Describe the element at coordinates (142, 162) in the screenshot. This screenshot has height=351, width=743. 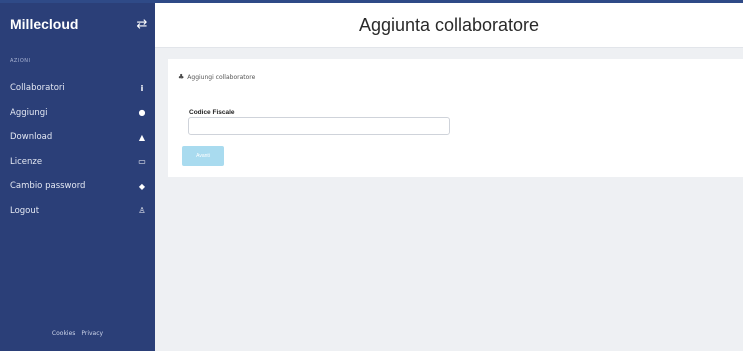
I see `card-icon: ▭` at that location.